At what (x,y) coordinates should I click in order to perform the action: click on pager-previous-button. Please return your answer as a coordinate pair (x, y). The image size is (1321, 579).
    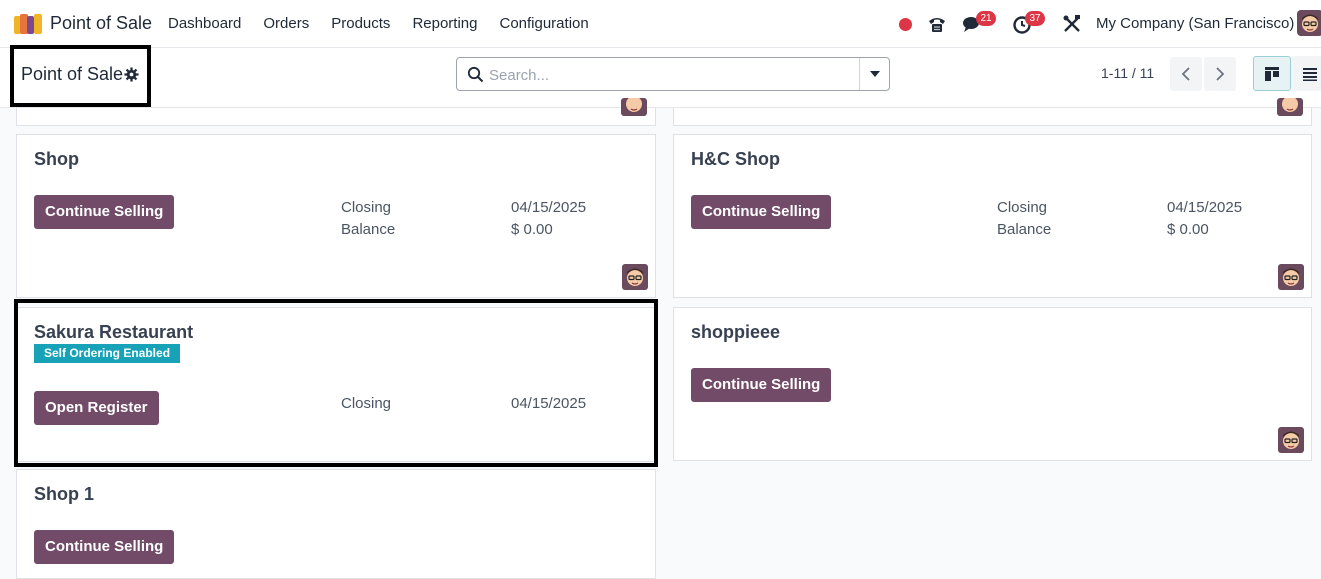
    Looking at the image, I should click on (1186, 74).